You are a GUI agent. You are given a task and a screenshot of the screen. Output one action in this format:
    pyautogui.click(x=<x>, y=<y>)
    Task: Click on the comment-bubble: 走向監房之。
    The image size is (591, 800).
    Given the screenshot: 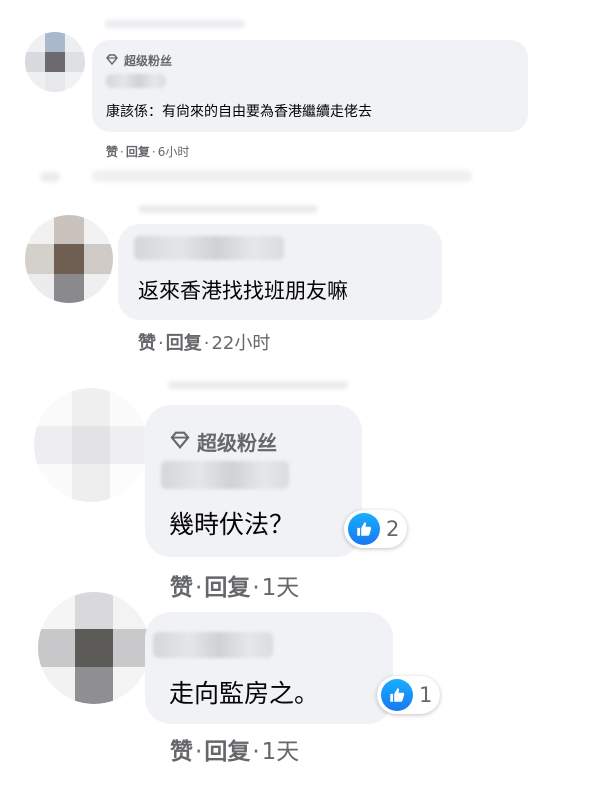 What is the action you would take?
    pyautogui.click(x=269, y=668)
    